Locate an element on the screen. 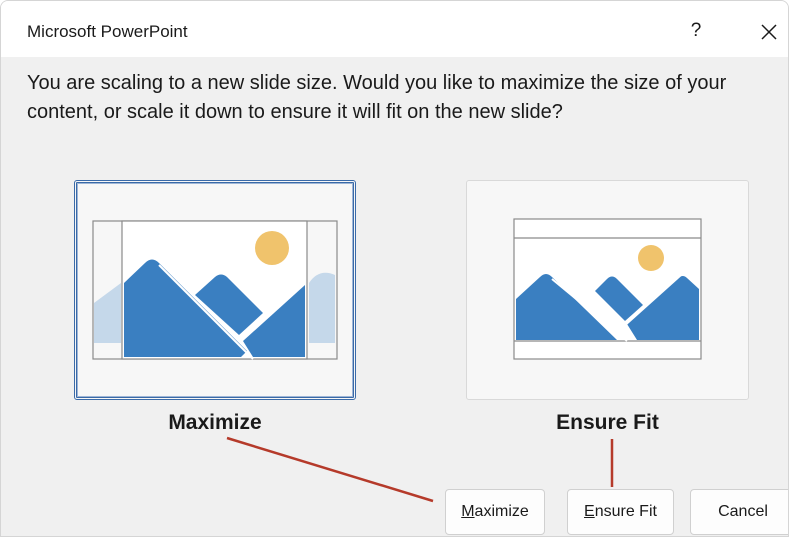 This screenshot has height=537, width=789. maximize-preview-icon is located at coordinates (215, 290).